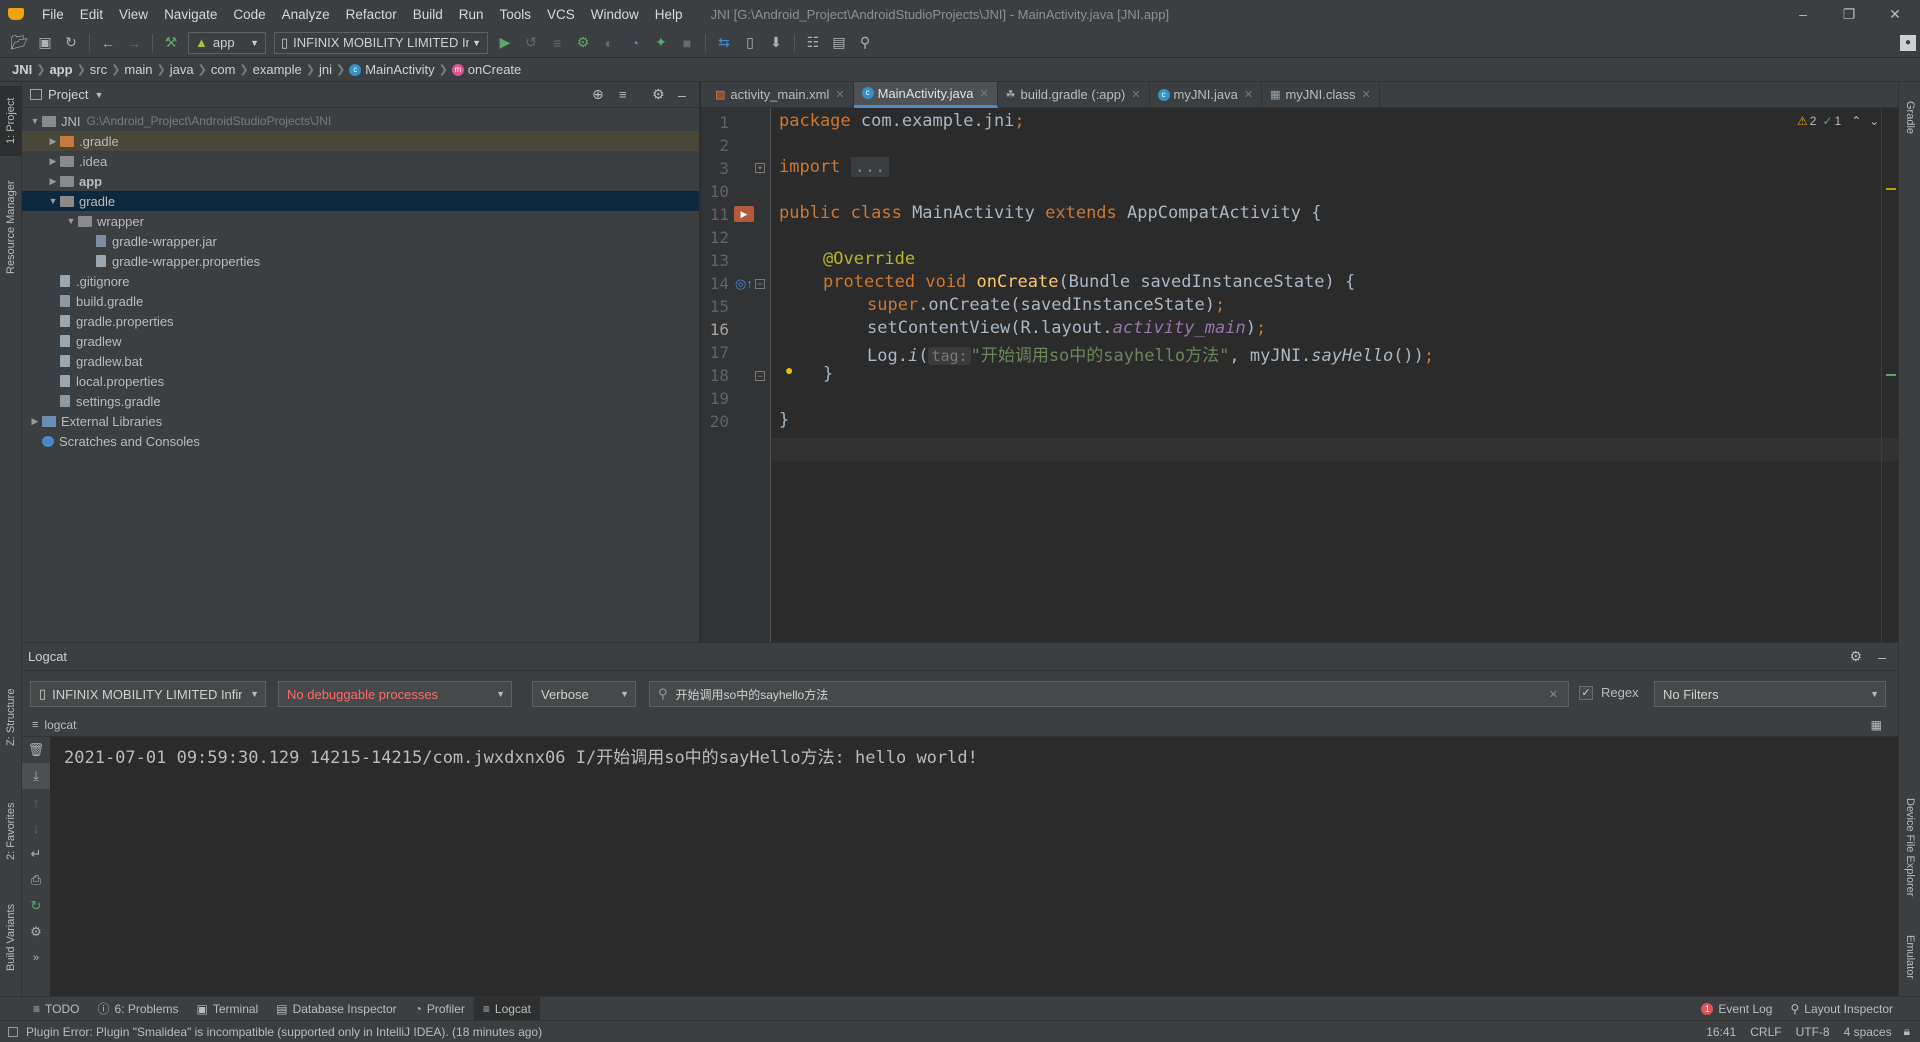 The image size is (1920, 1042). I want to click on tab-myjni-java: c myJNI.java ✕, so click(1206, 94).